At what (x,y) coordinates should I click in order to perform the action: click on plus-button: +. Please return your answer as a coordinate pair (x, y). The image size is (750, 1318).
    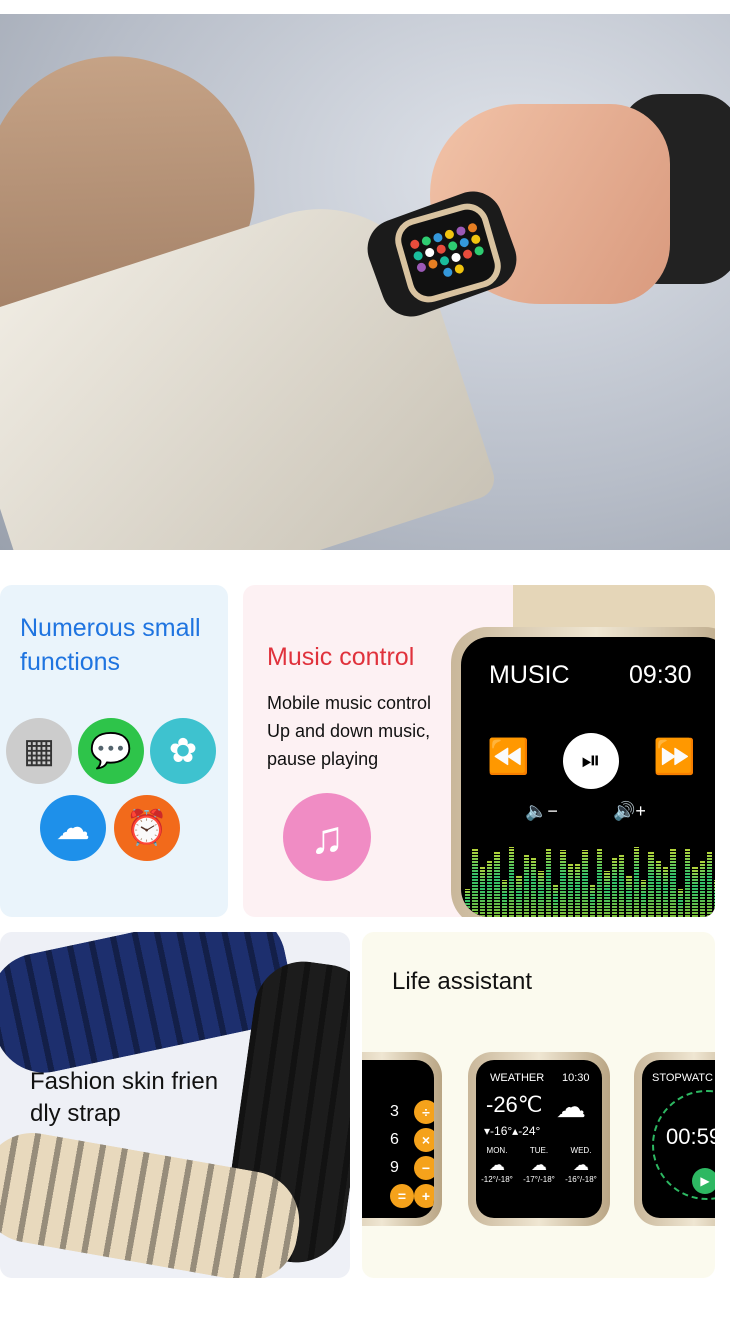
    Looking at the image, I should click on (424, 1196).